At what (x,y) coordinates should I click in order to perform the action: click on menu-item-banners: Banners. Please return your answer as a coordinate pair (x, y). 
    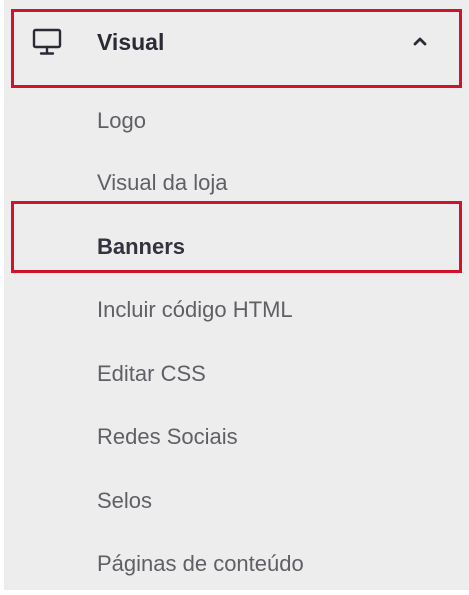
    Looking at the image, I should click on (141, 247).